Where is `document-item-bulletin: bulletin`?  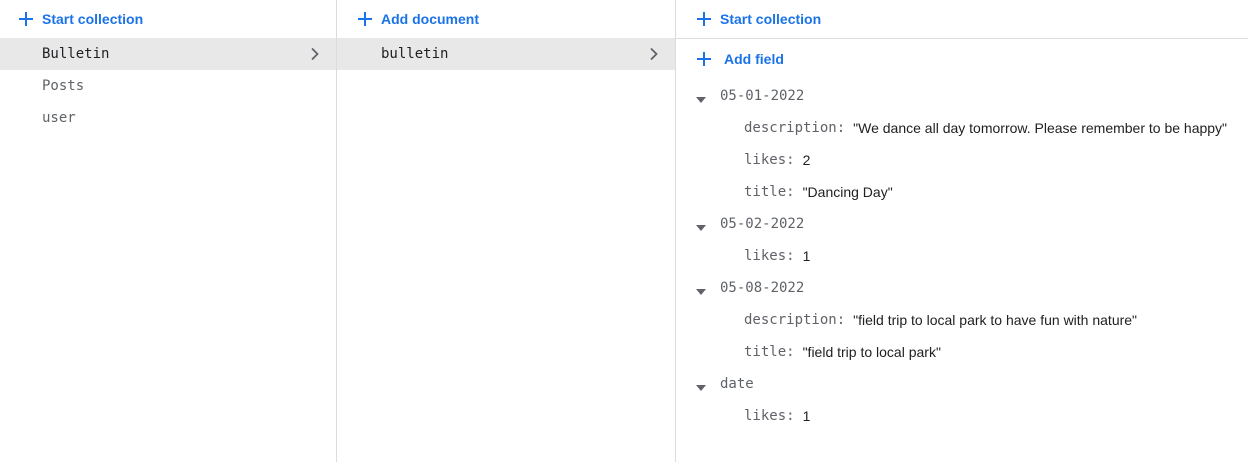 document-item-bulletin: bulletin is located at coordinates (506, 54).